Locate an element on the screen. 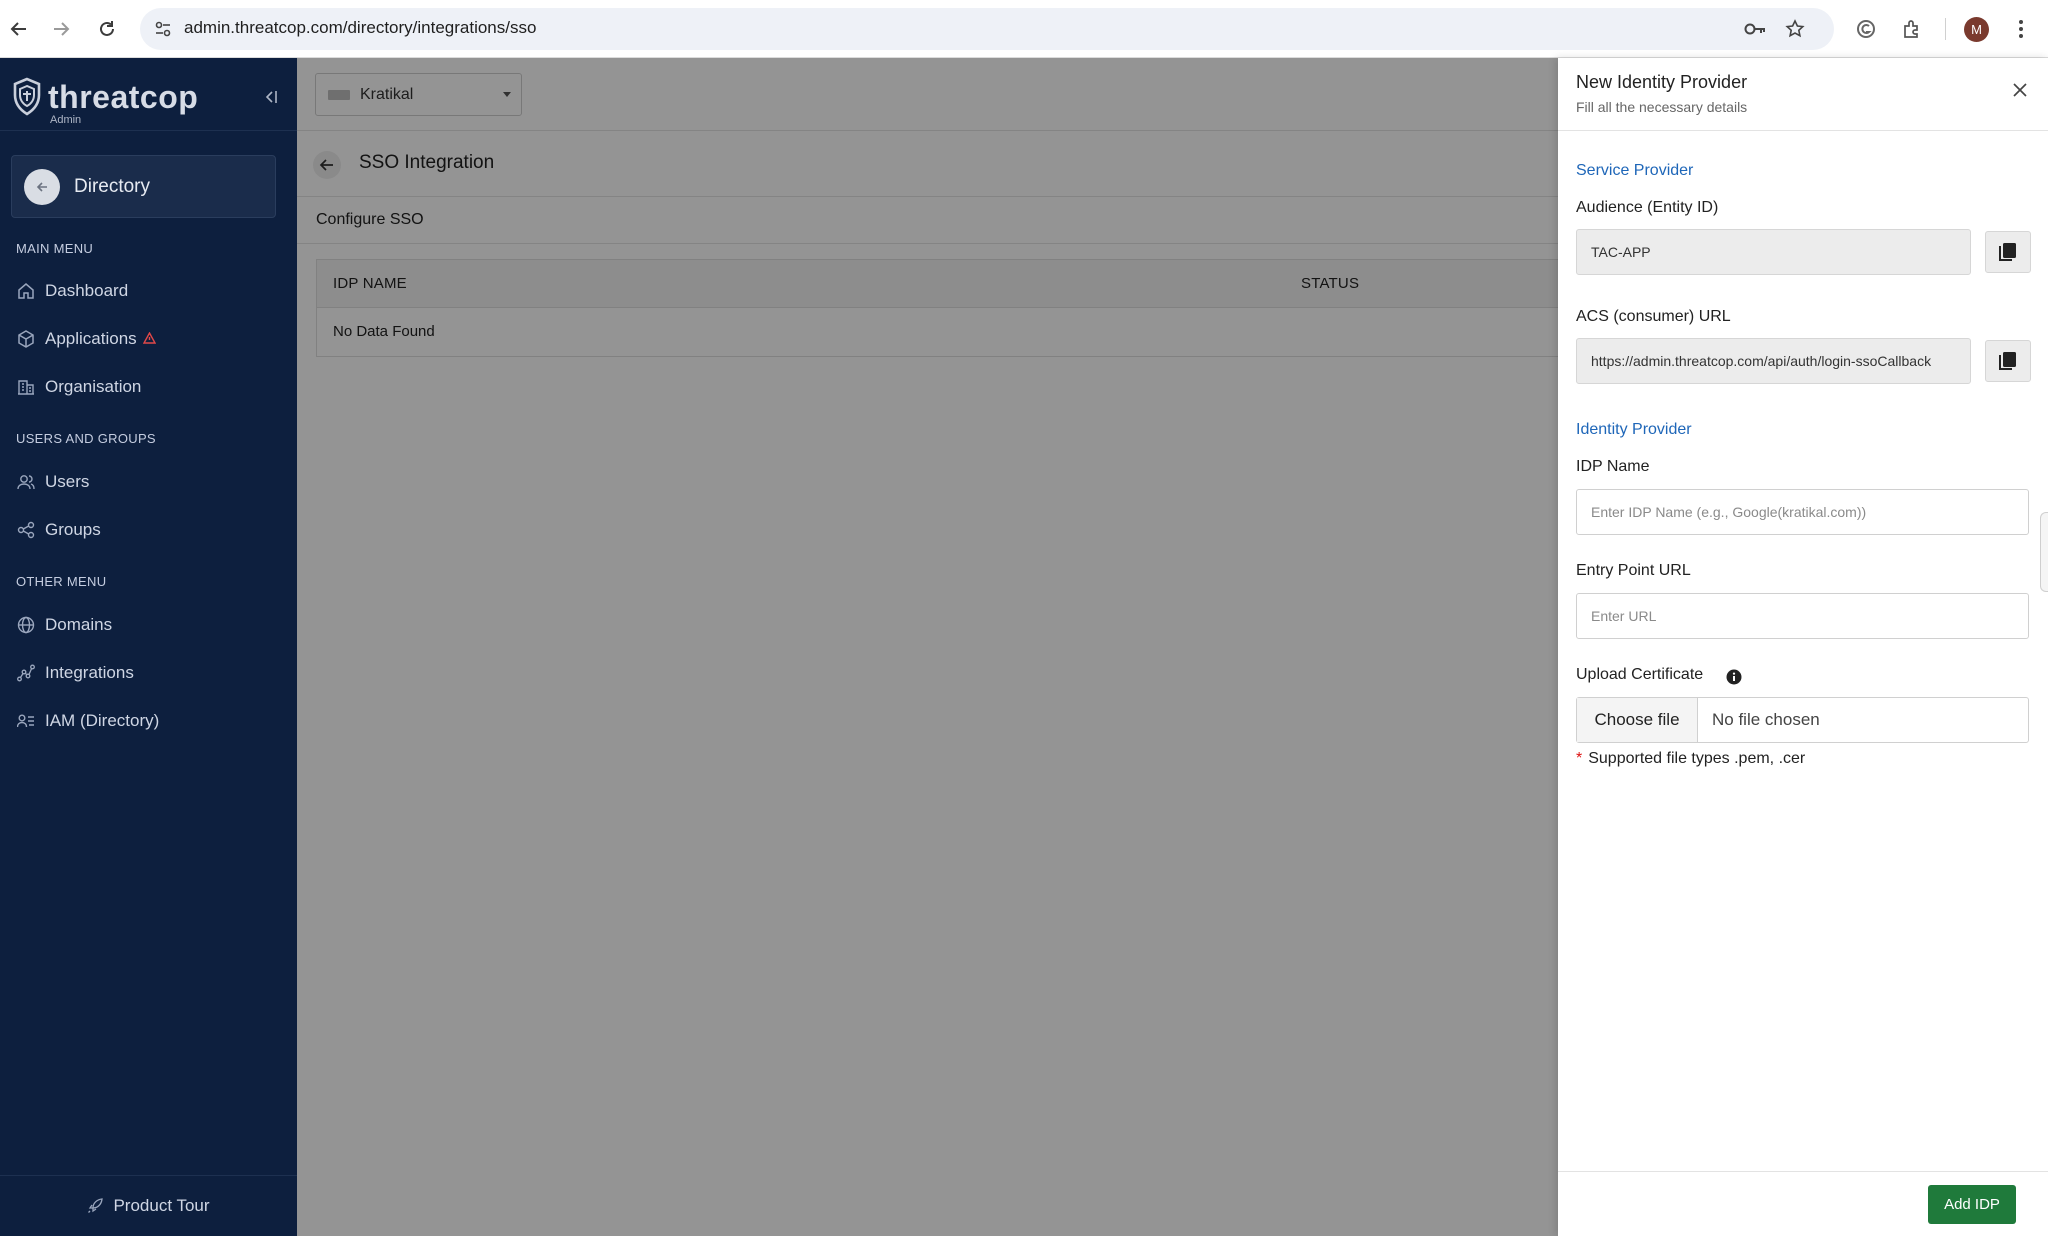 The image size is (2048, 1236). cube-icon is located at coordinates (26, 339).